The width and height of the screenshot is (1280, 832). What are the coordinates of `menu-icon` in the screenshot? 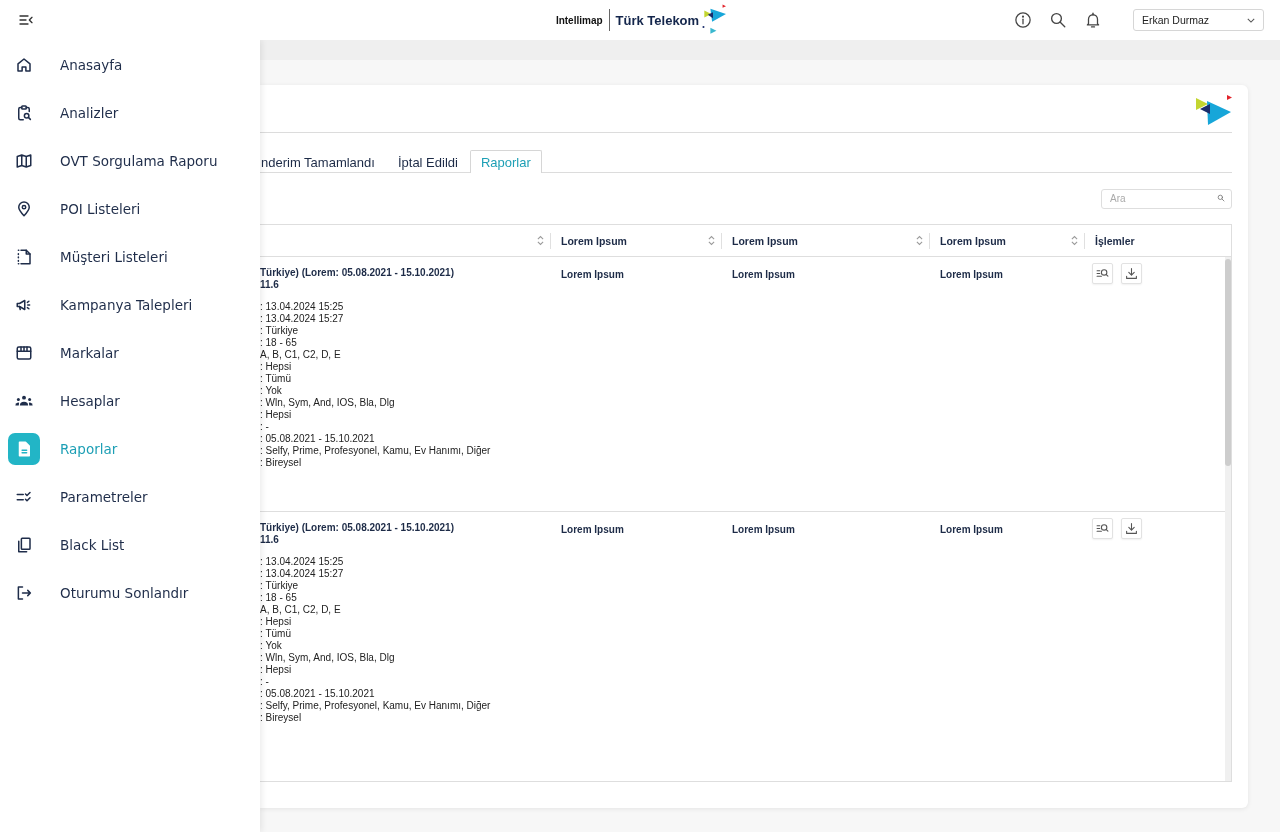 It's located at (26, 20).